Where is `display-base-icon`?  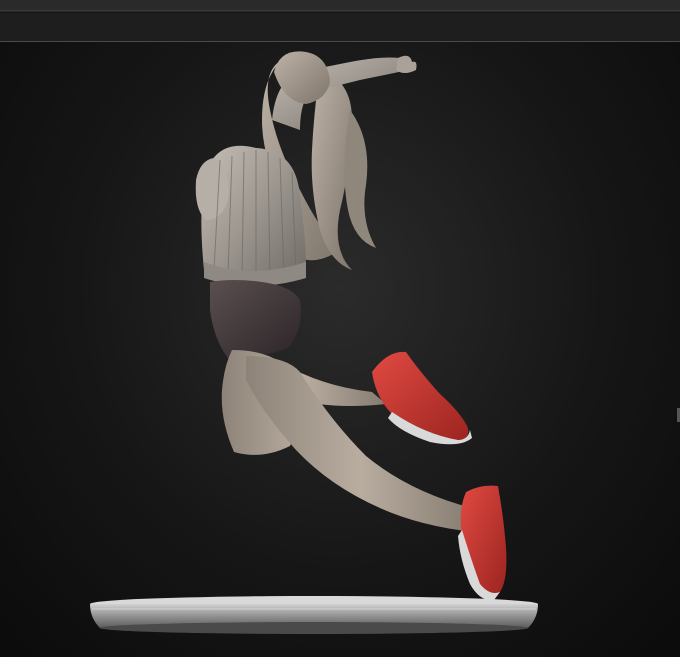
display-base-icon is located at coordinates (314, 615).